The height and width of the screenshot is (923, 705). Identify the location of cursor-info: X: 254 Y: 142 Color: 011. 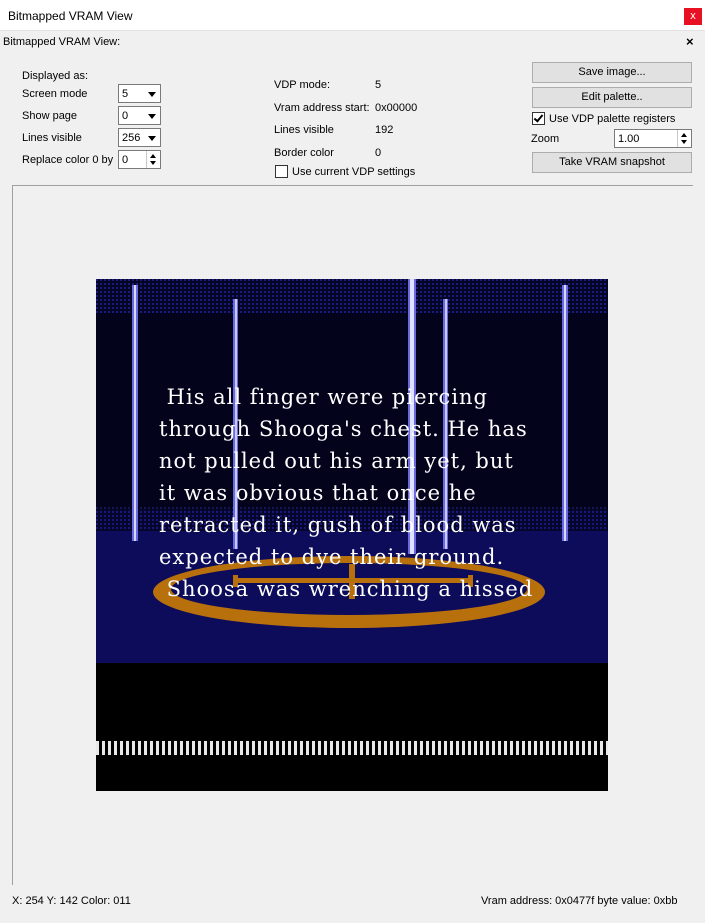
(71, 901).